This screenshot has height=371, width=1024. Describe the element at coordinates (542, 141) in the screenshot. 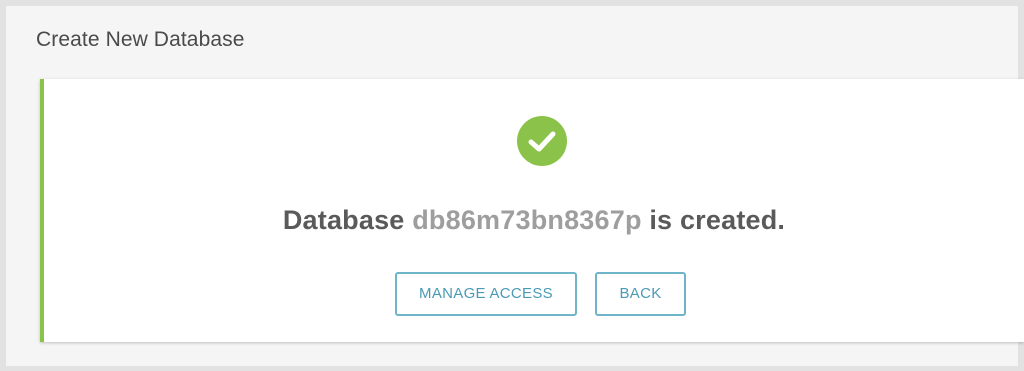

I see `check-circle-icon` at that location.